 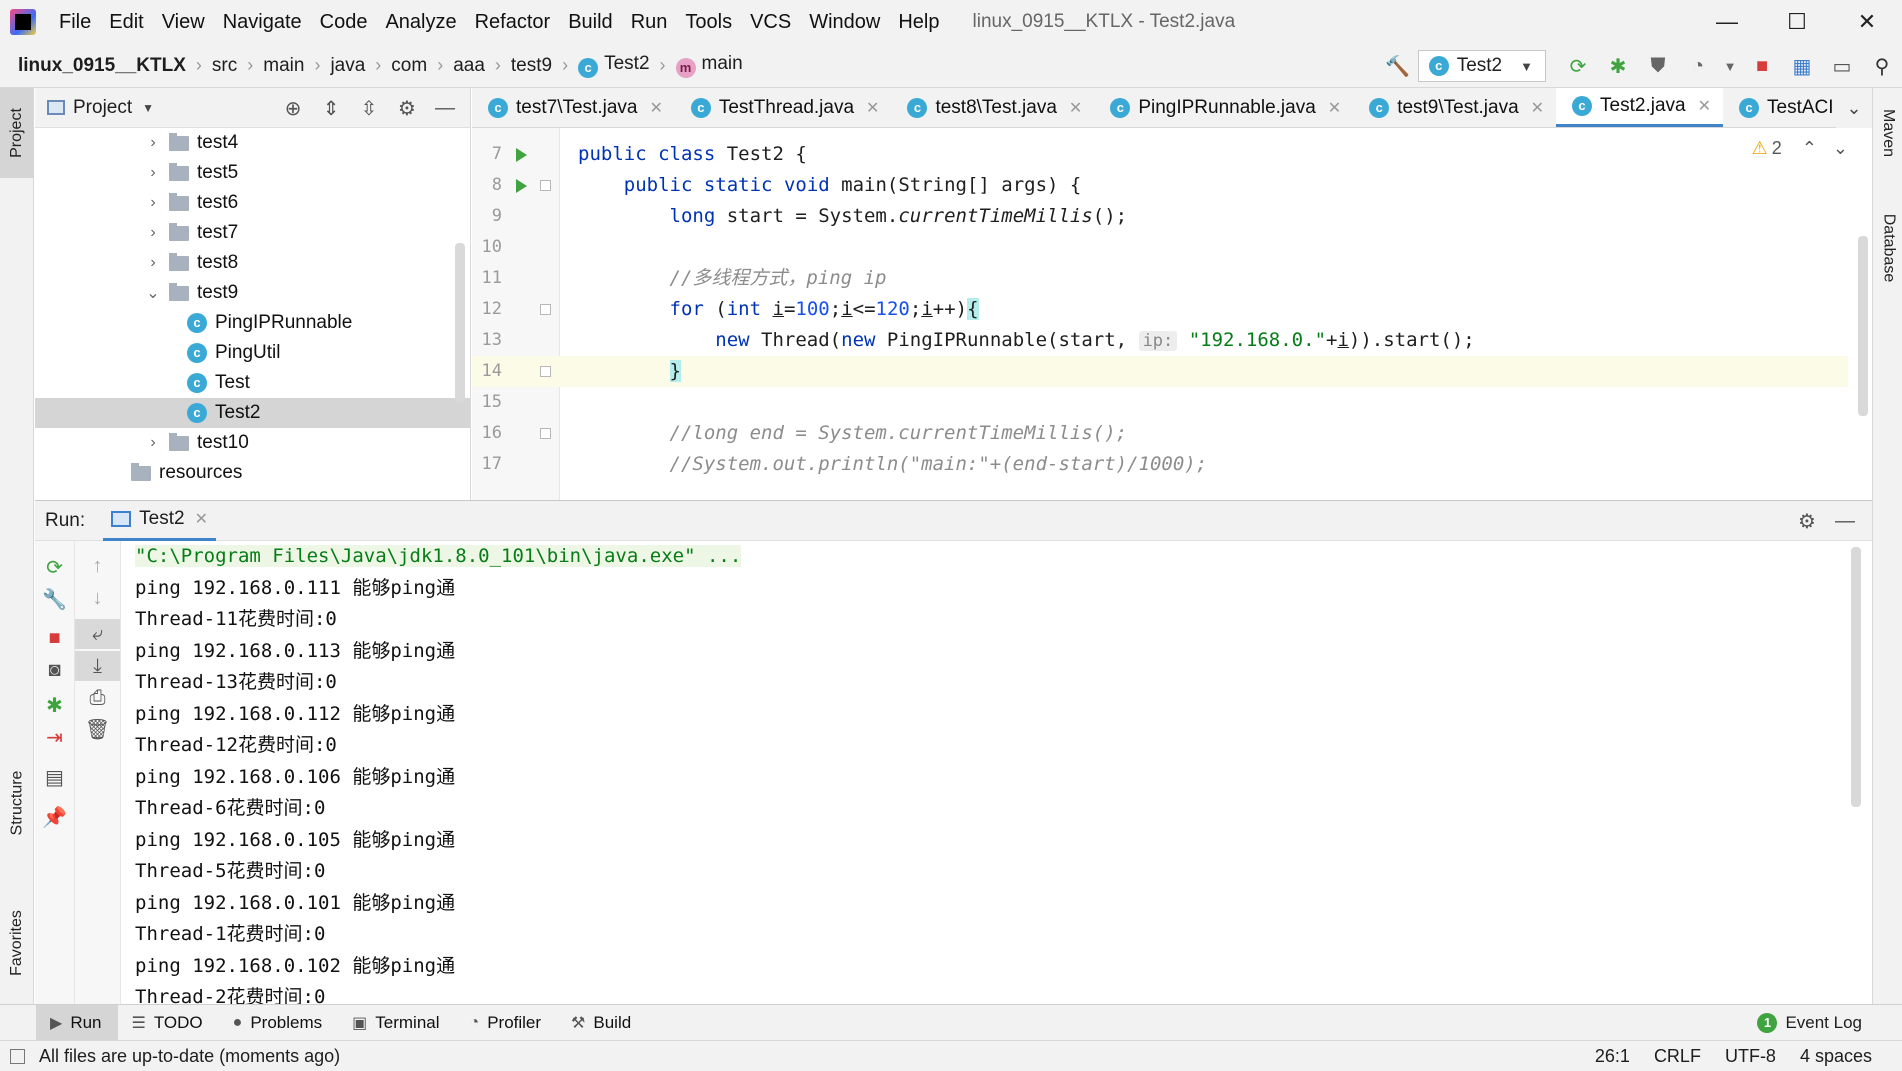 What do you see at coordinates (1802, 66) in the screenshot?
I see `project-structure-icon: ▦` at bounding box center [1802, 66].